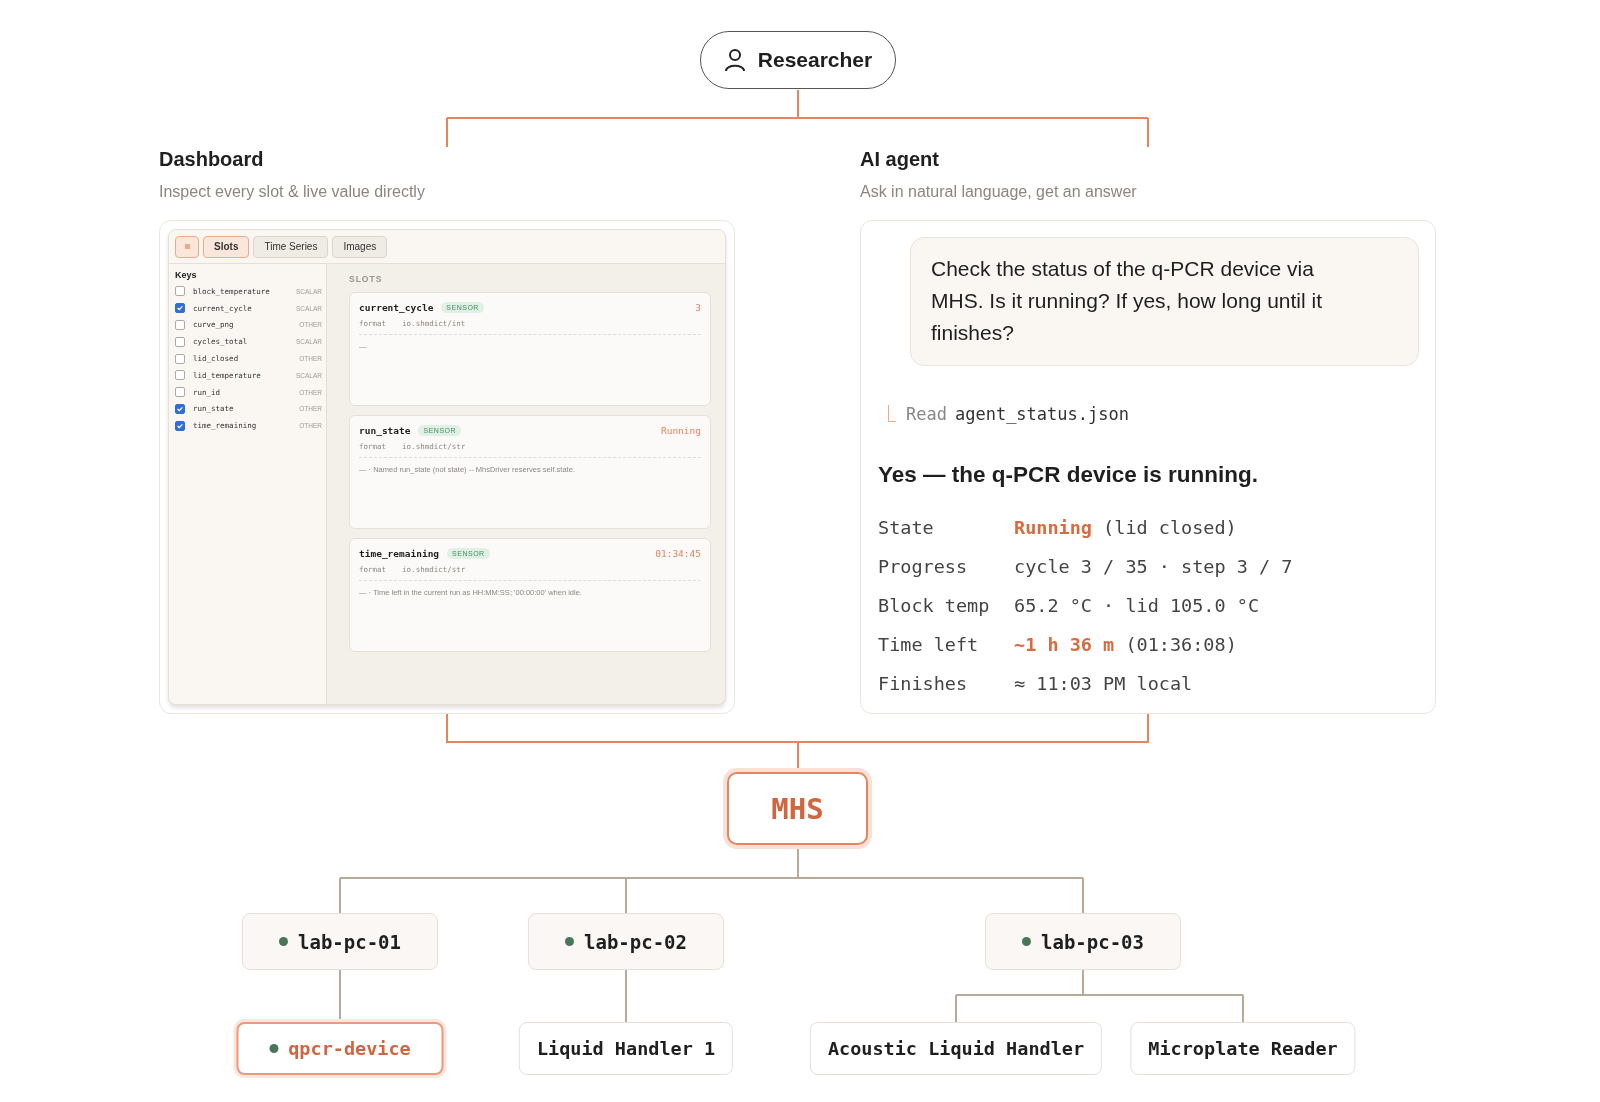 The width and height of the screenshot is (1600, 1102). What do you see at coordinates (1041, 414) in the screenshot?
I see `tool-file: agent_status.json` at bounding box center [1041, 414].